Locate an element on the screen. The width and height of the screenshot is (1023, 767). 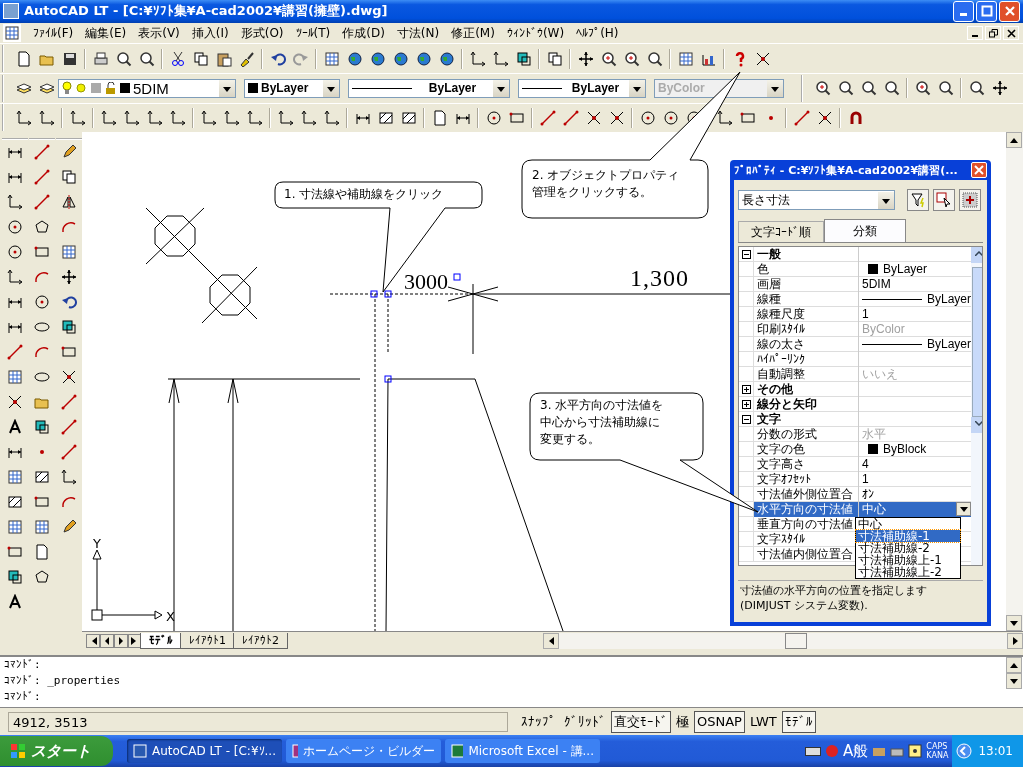
category-label: 線分と矢印 is located at coordinates (806, 404).